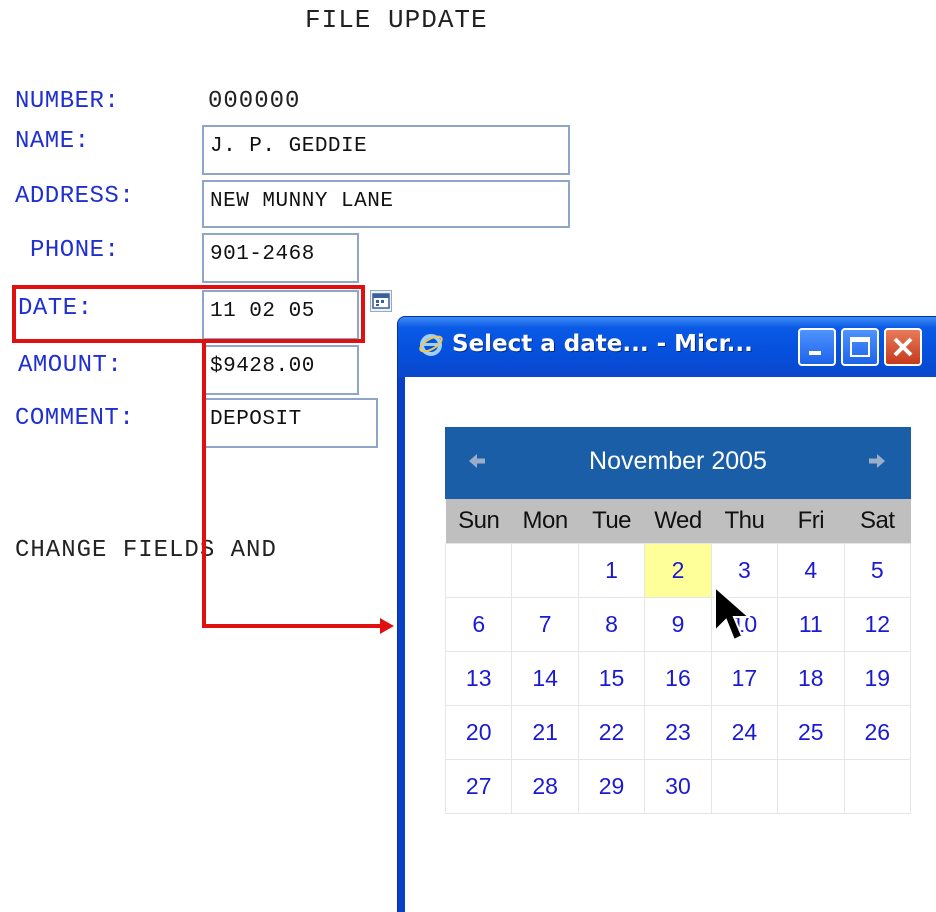 The height and width of the screenshot is (912, 936). What do you see at coordinates (290, 423) in the screenshot?
I see `comment-field: DEPOSIT` at bounding box center [290, 423].